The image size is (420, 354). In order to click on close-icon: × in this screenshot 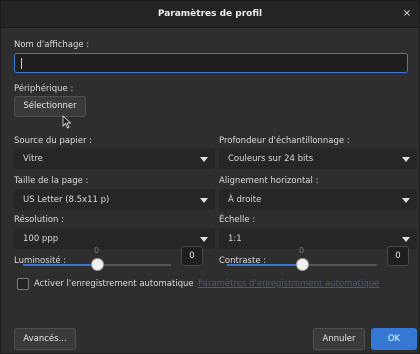, I will do `click(407, 14)`.